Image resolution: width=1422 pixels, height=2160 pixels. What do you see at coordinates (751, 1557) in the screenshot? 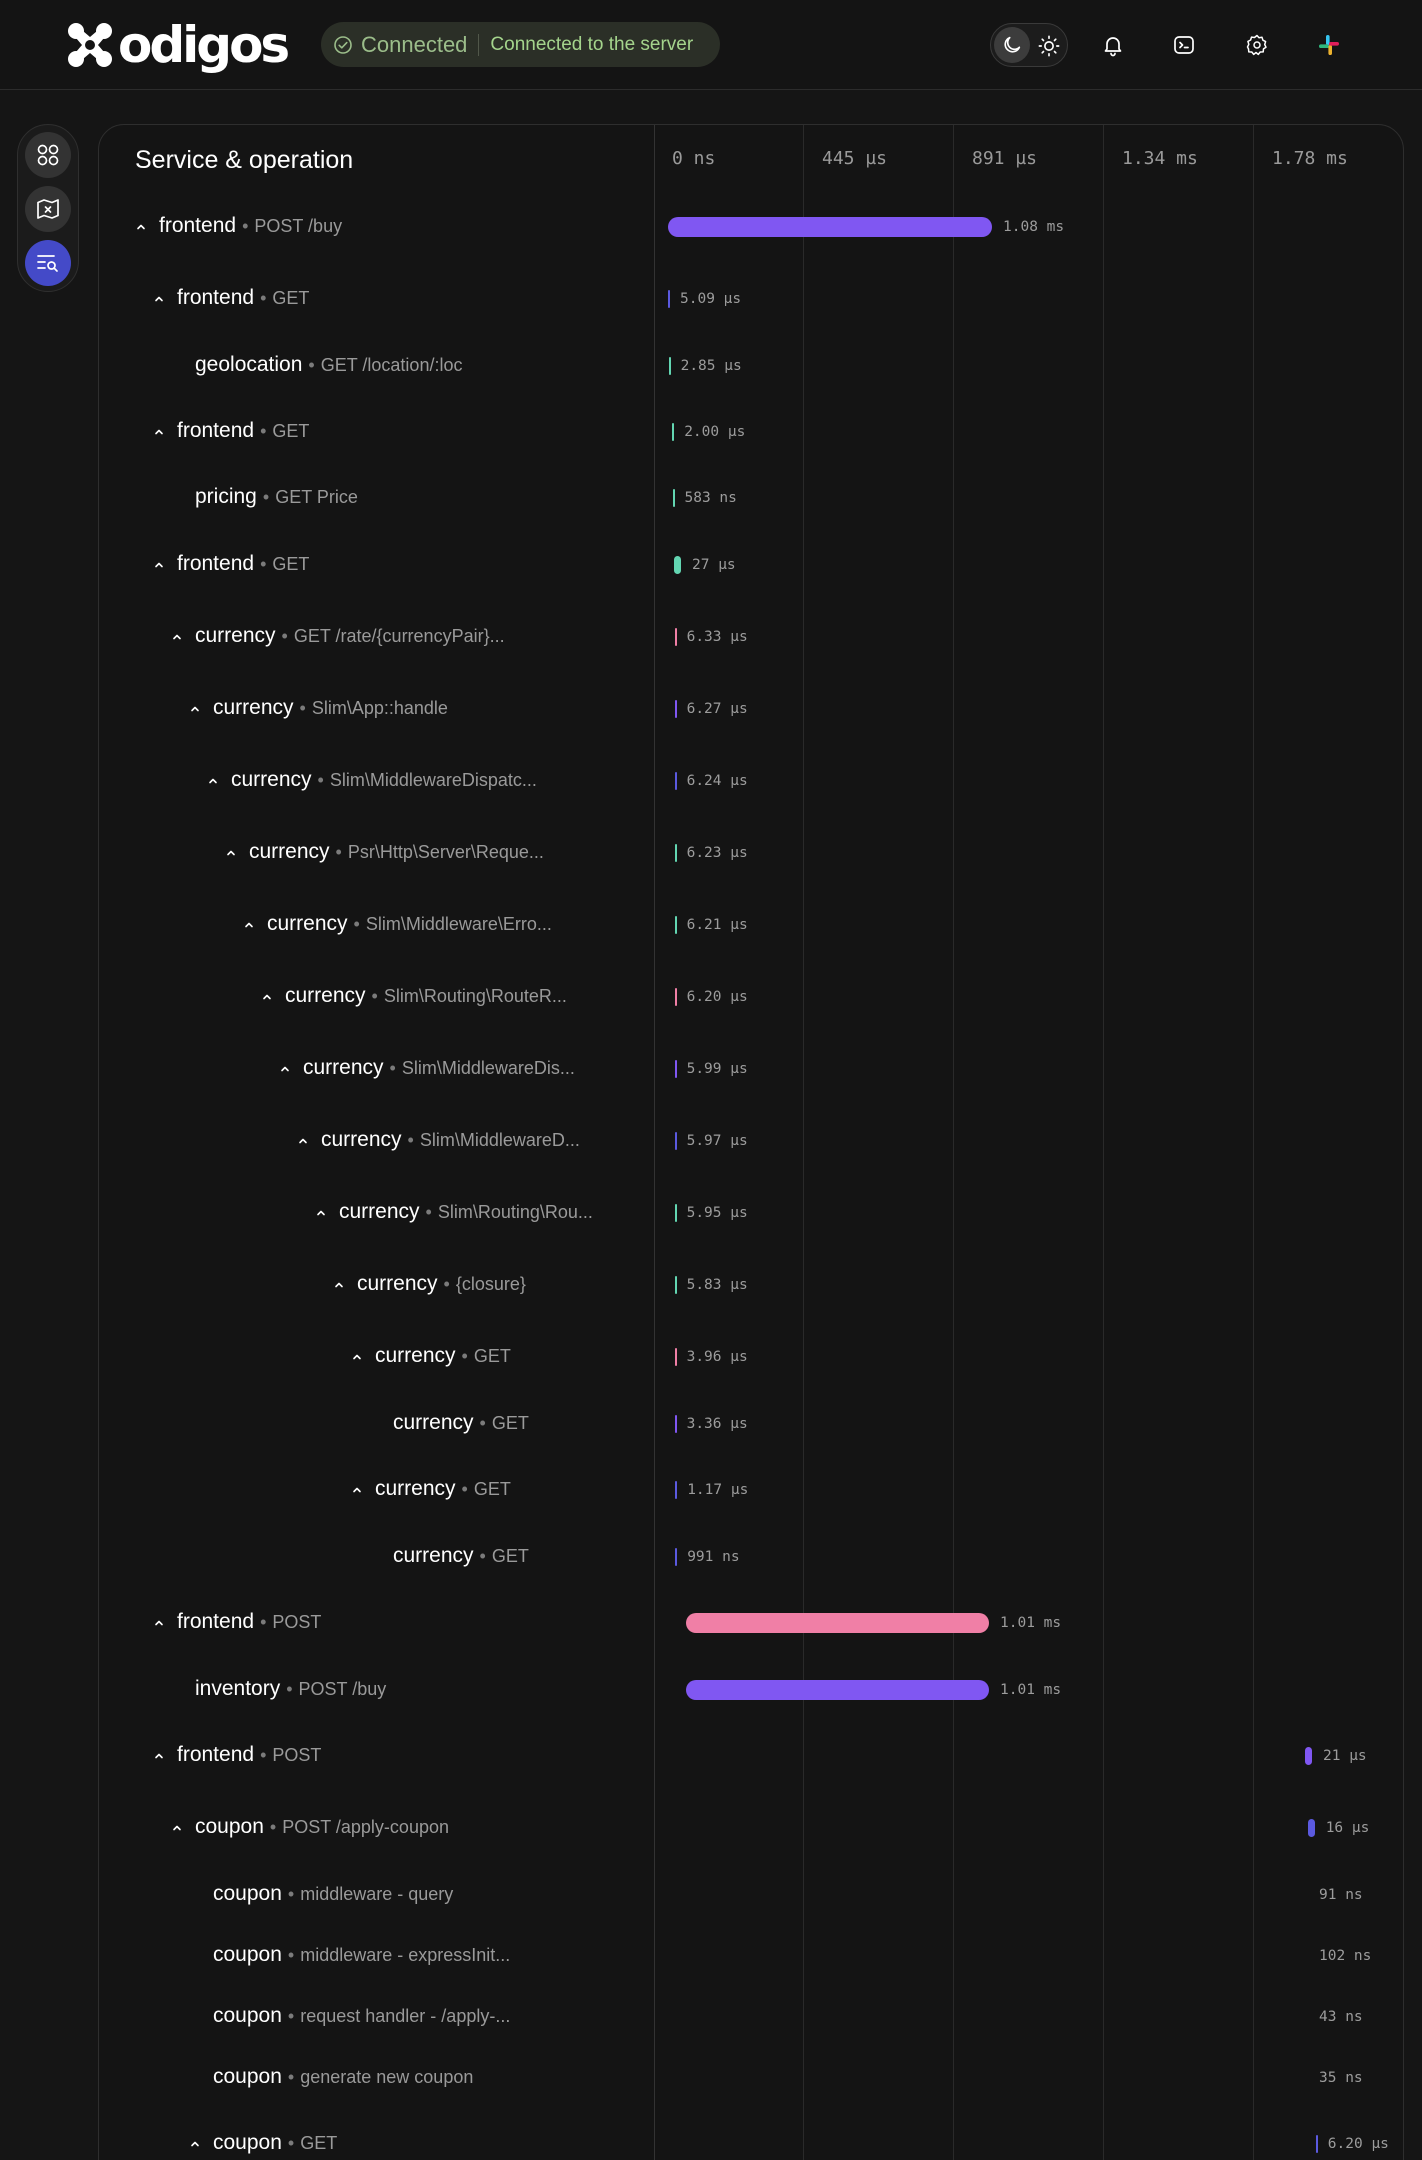
I see `span-row: currency • GET 991 ns` at bounding box center [751, 1557].